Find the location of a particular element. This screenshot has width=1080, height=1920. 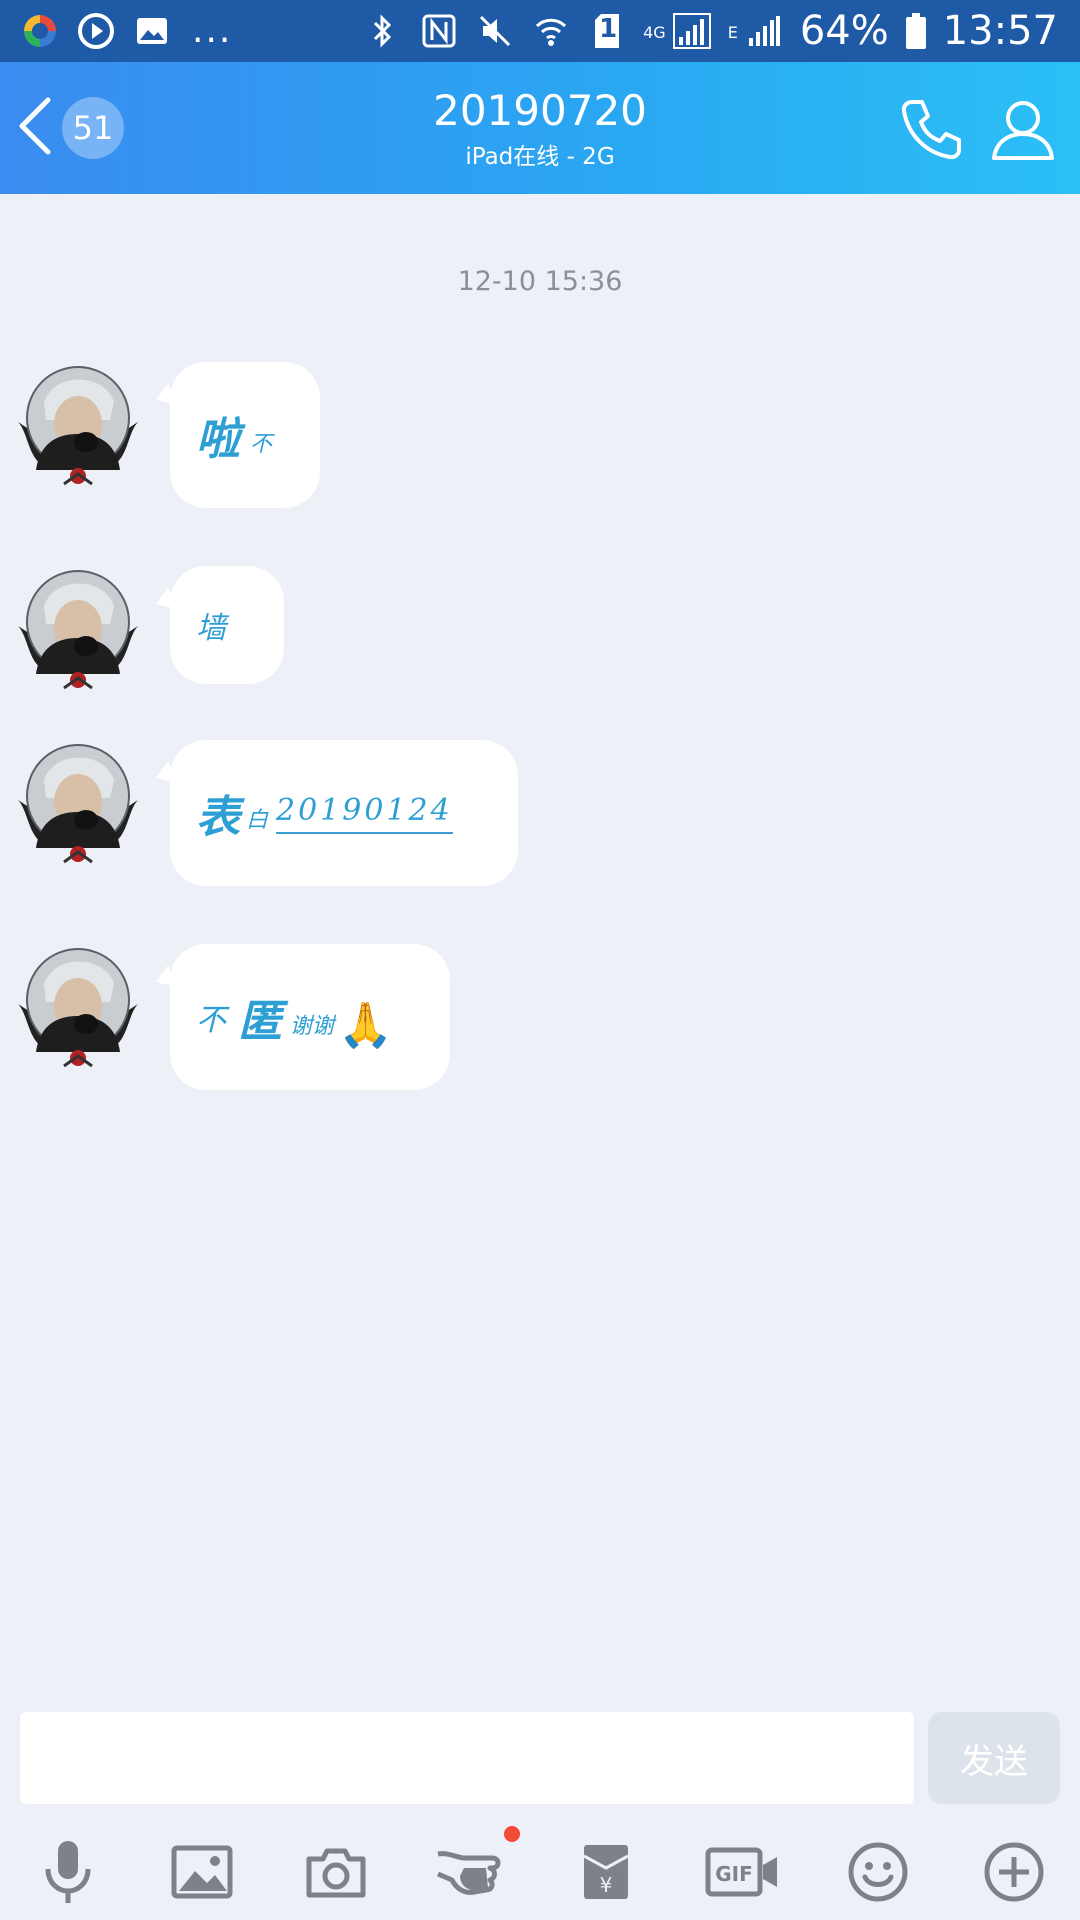

send-button: 发送 is located at coordinates (994, 1758).